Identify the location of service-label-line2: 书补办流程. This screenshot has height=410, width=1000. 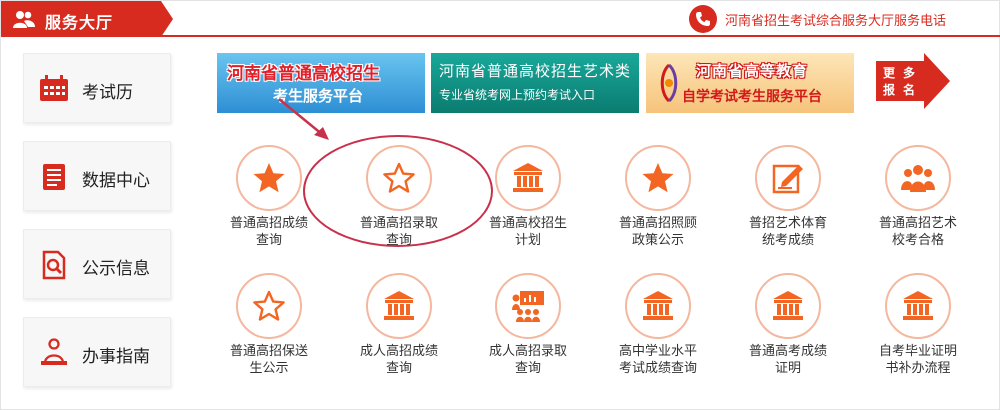
(918, 368).